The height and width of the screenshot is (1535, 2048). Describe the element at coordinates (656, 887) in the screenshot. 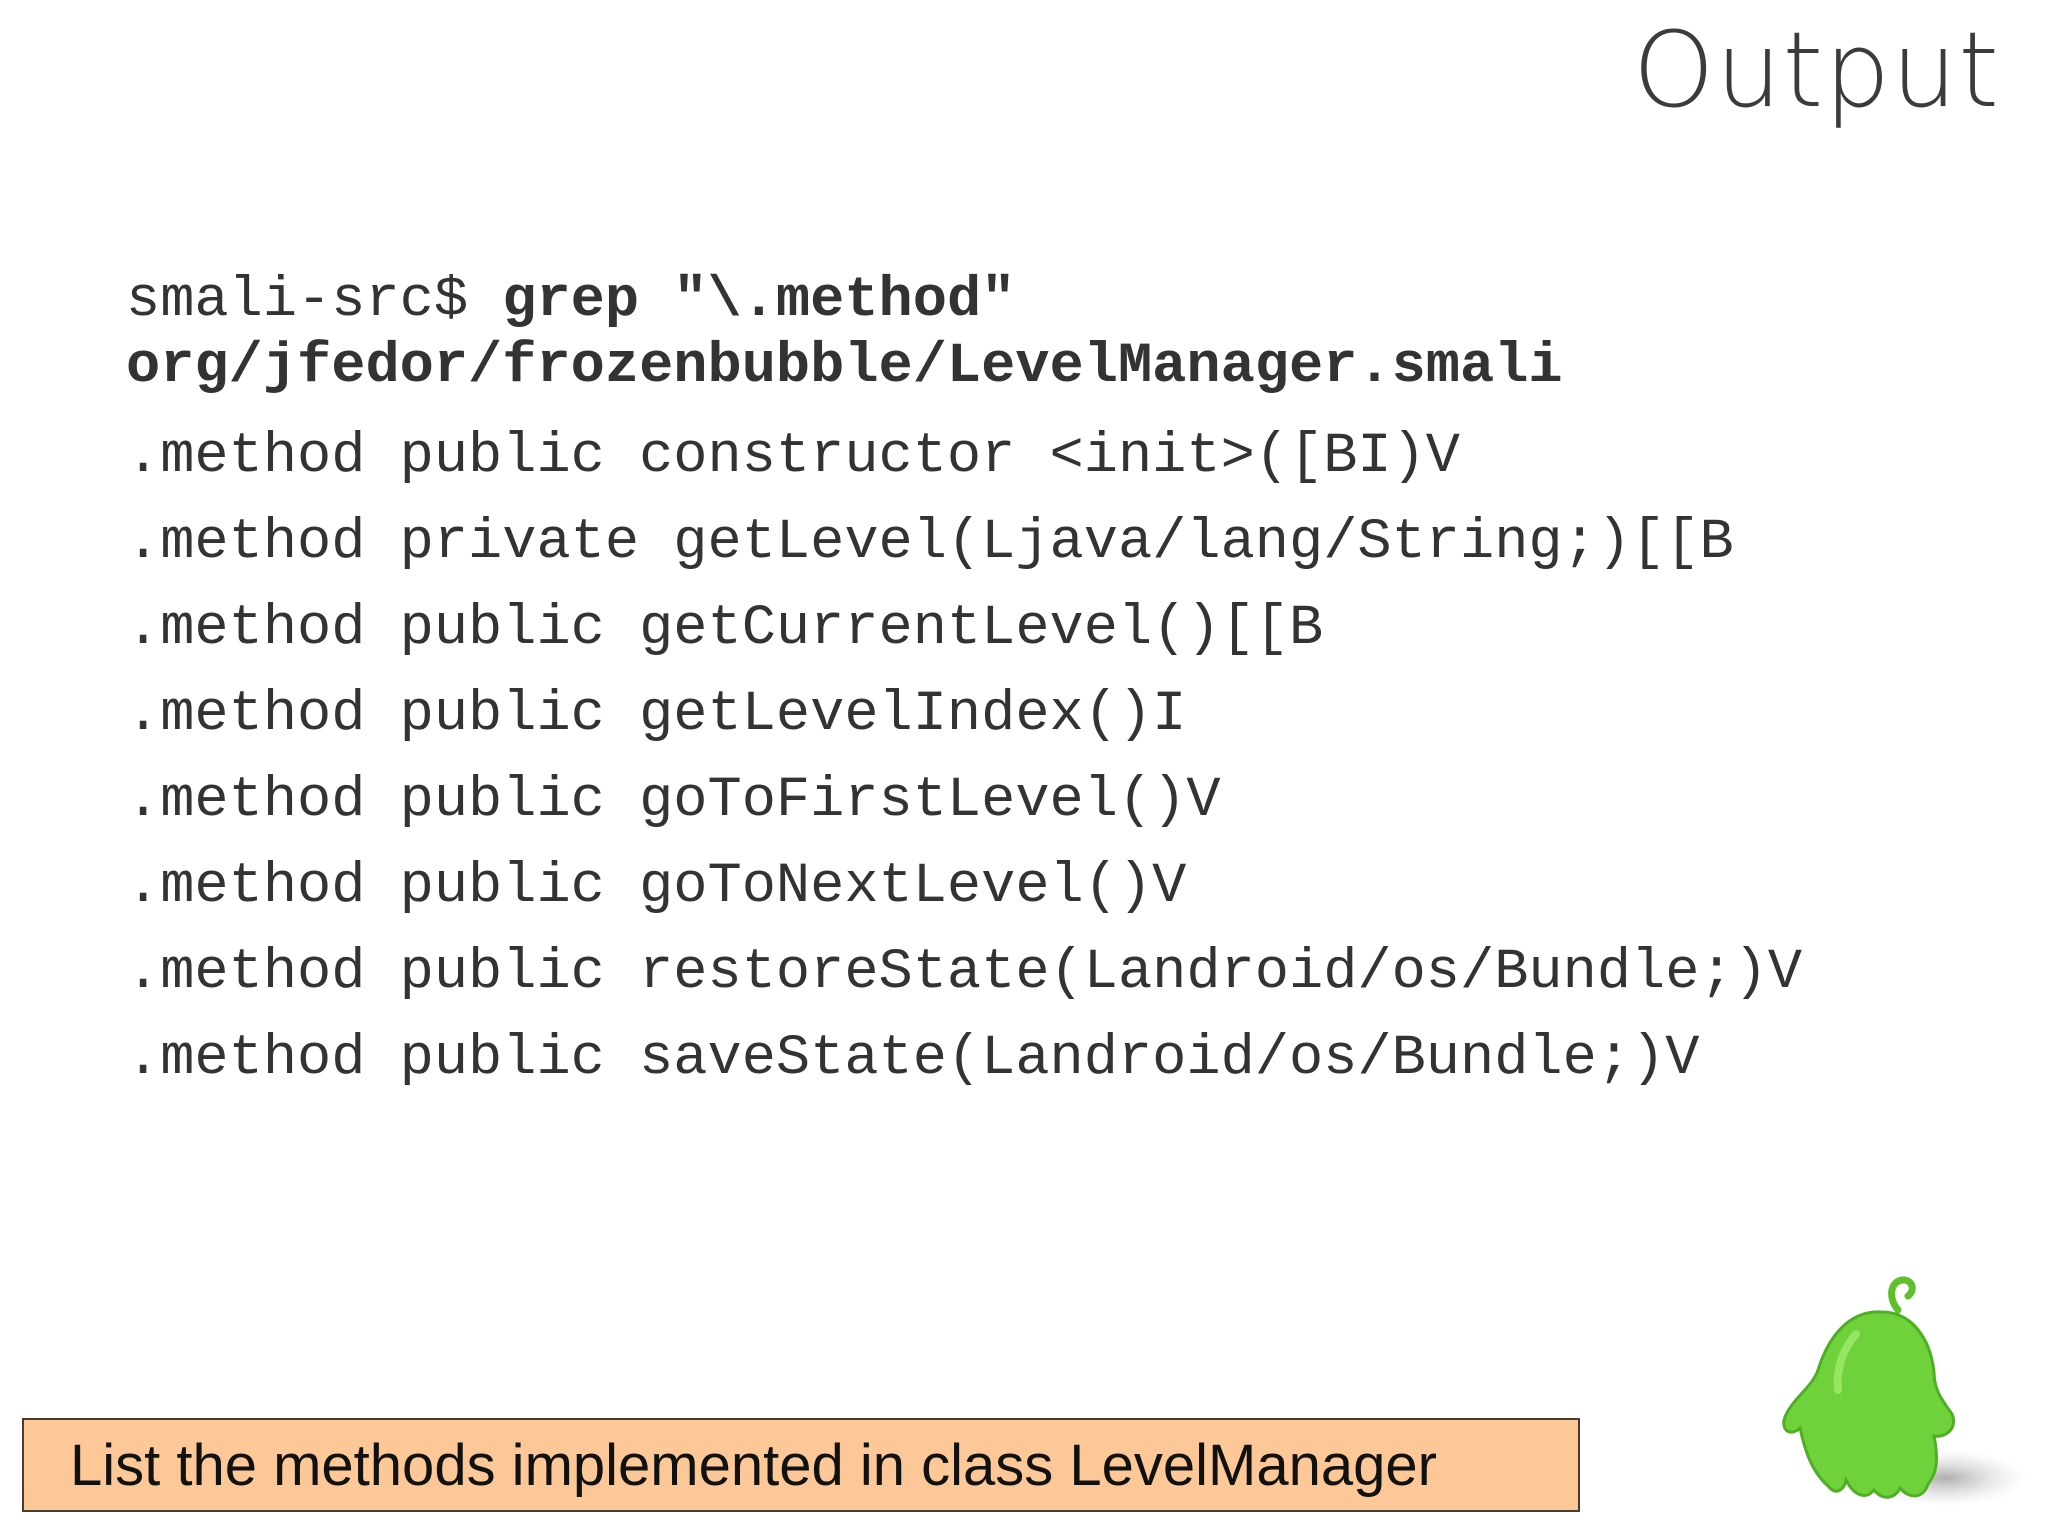

I see `output-line: .method public goToNextLevel()V` at that location.